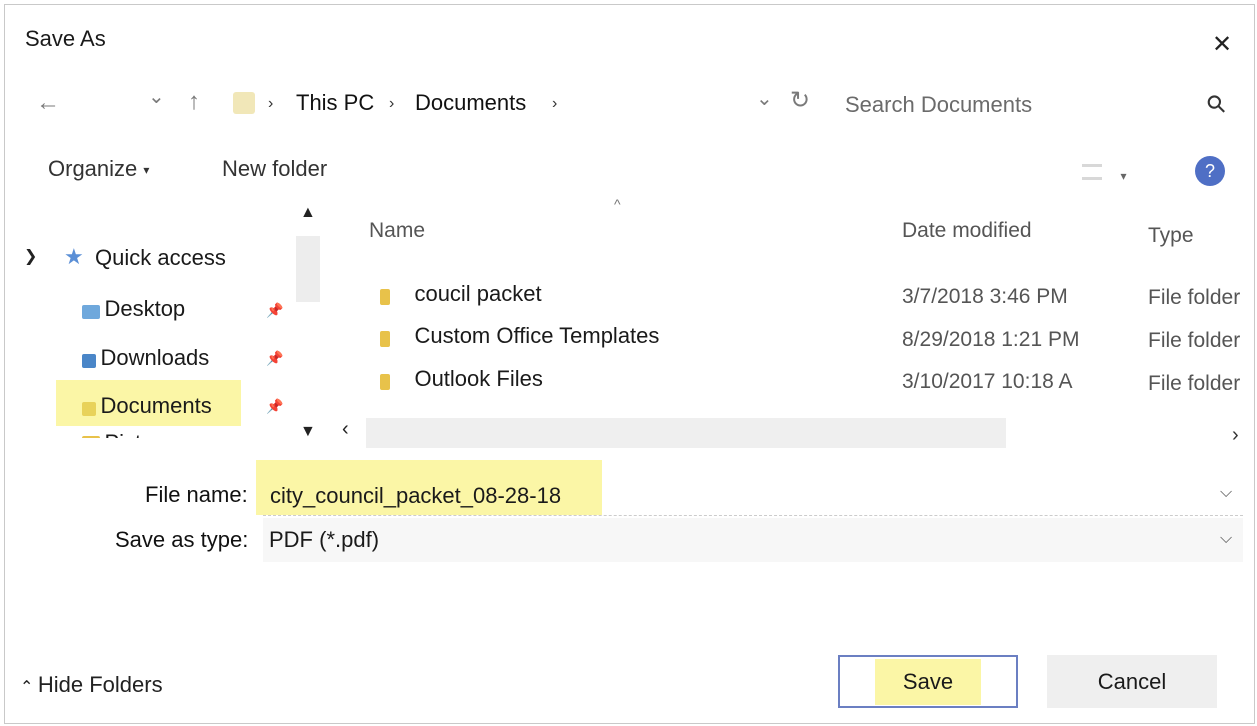 The height and width of the screenshot is (726, 1257). What do you see at coordinates (48, 103) in the screenshot?
I see `back-arrow-icon: ←` at bounding box center [48, 103].